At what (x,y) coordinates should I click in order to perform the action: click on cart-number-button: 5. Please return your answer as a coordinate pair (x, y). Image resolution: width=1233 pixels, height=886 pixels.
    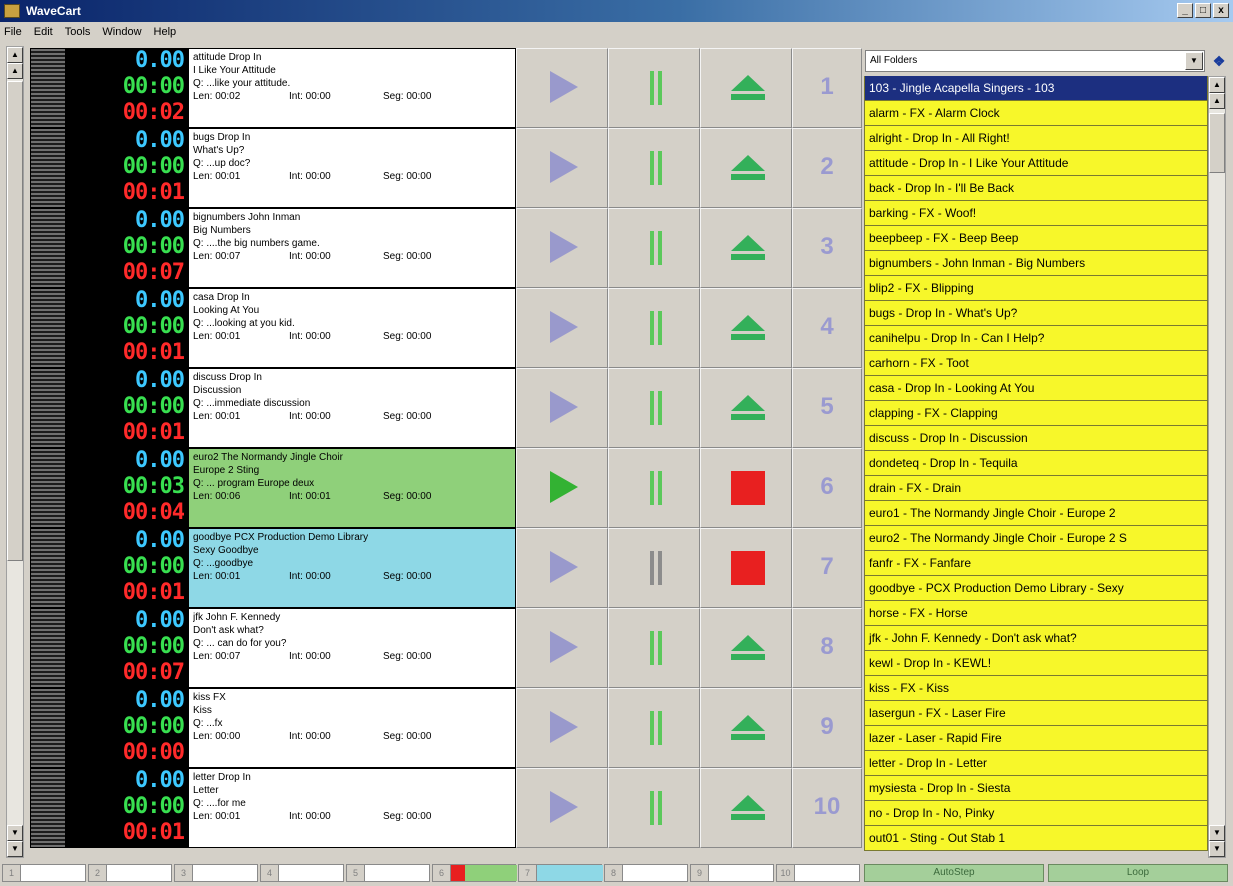
    Looking at the image, I should click on (827, 408).